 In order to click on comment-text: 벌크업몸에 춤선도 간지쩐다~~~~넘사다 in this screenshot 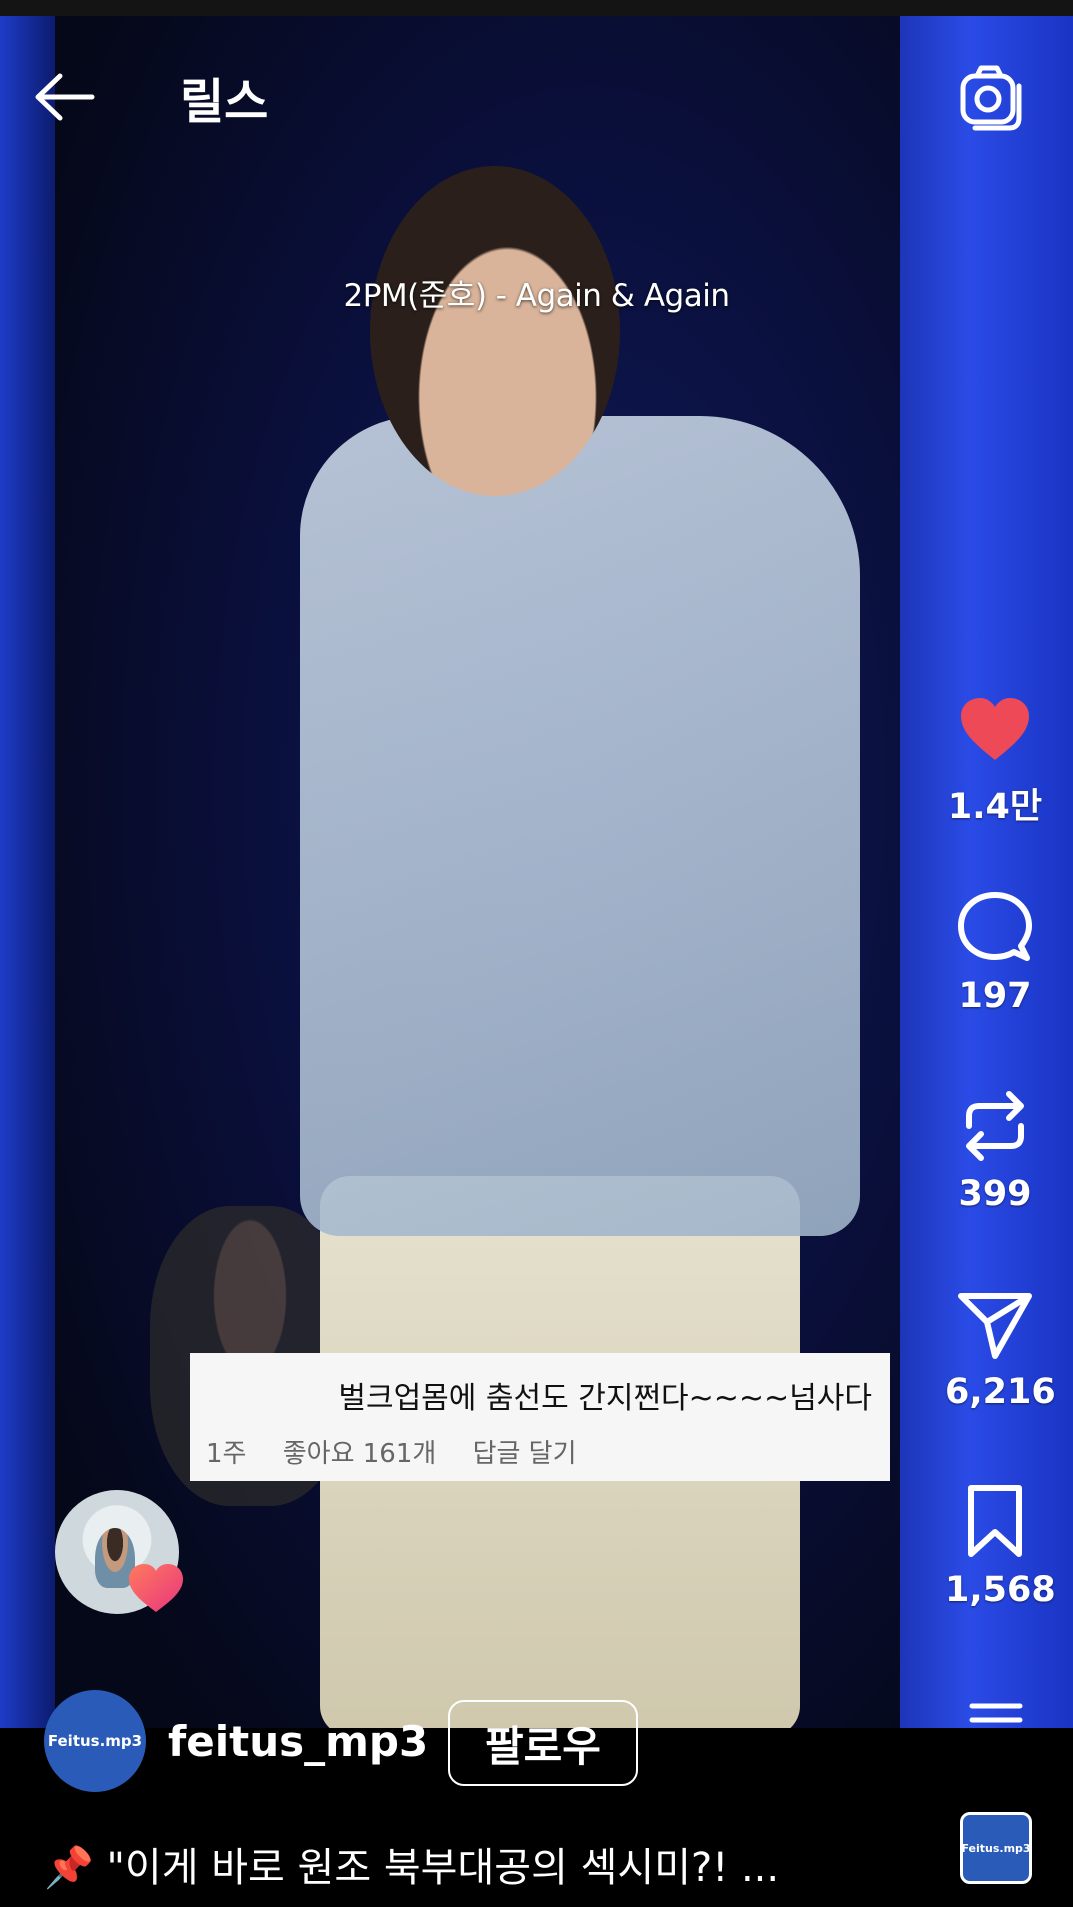, I will do `click(605, 1398)`.